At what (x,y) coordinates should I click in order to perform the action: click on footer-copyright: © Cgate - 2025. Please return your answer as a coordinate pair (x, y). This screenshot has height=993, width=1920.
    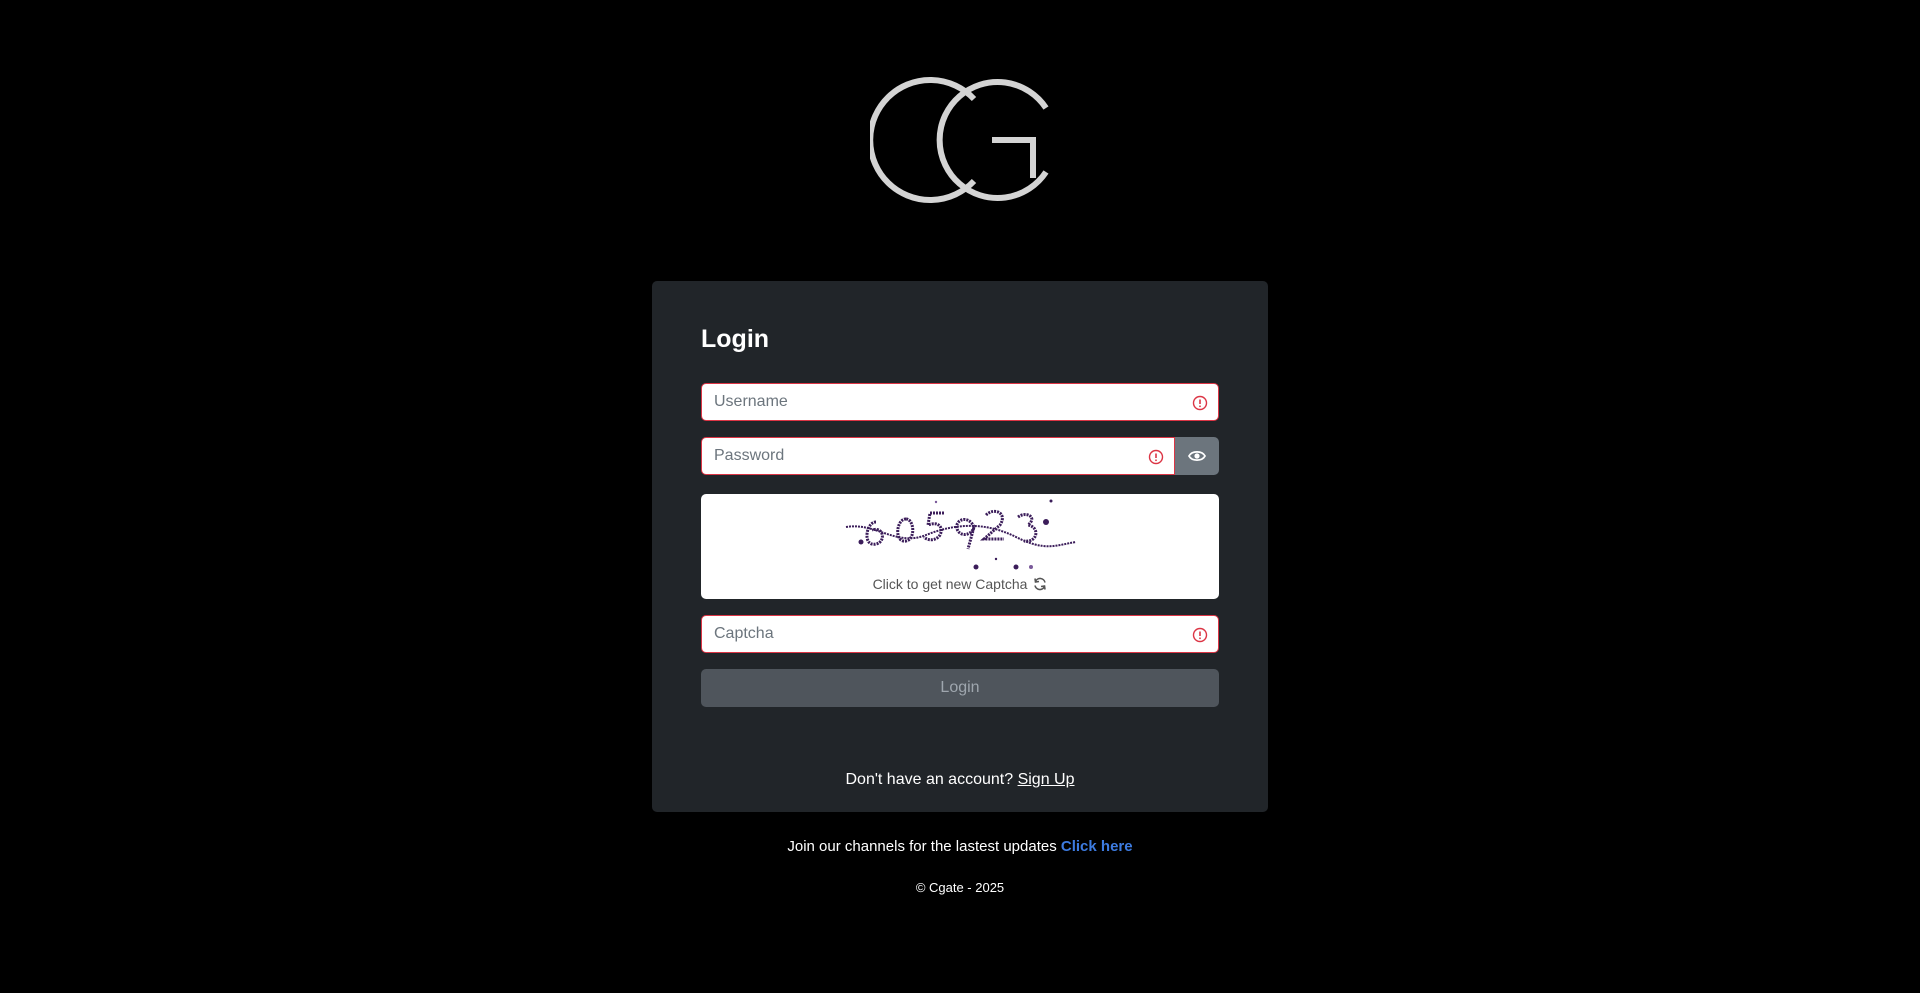
    Looking at the image, I should click on (960, 887).